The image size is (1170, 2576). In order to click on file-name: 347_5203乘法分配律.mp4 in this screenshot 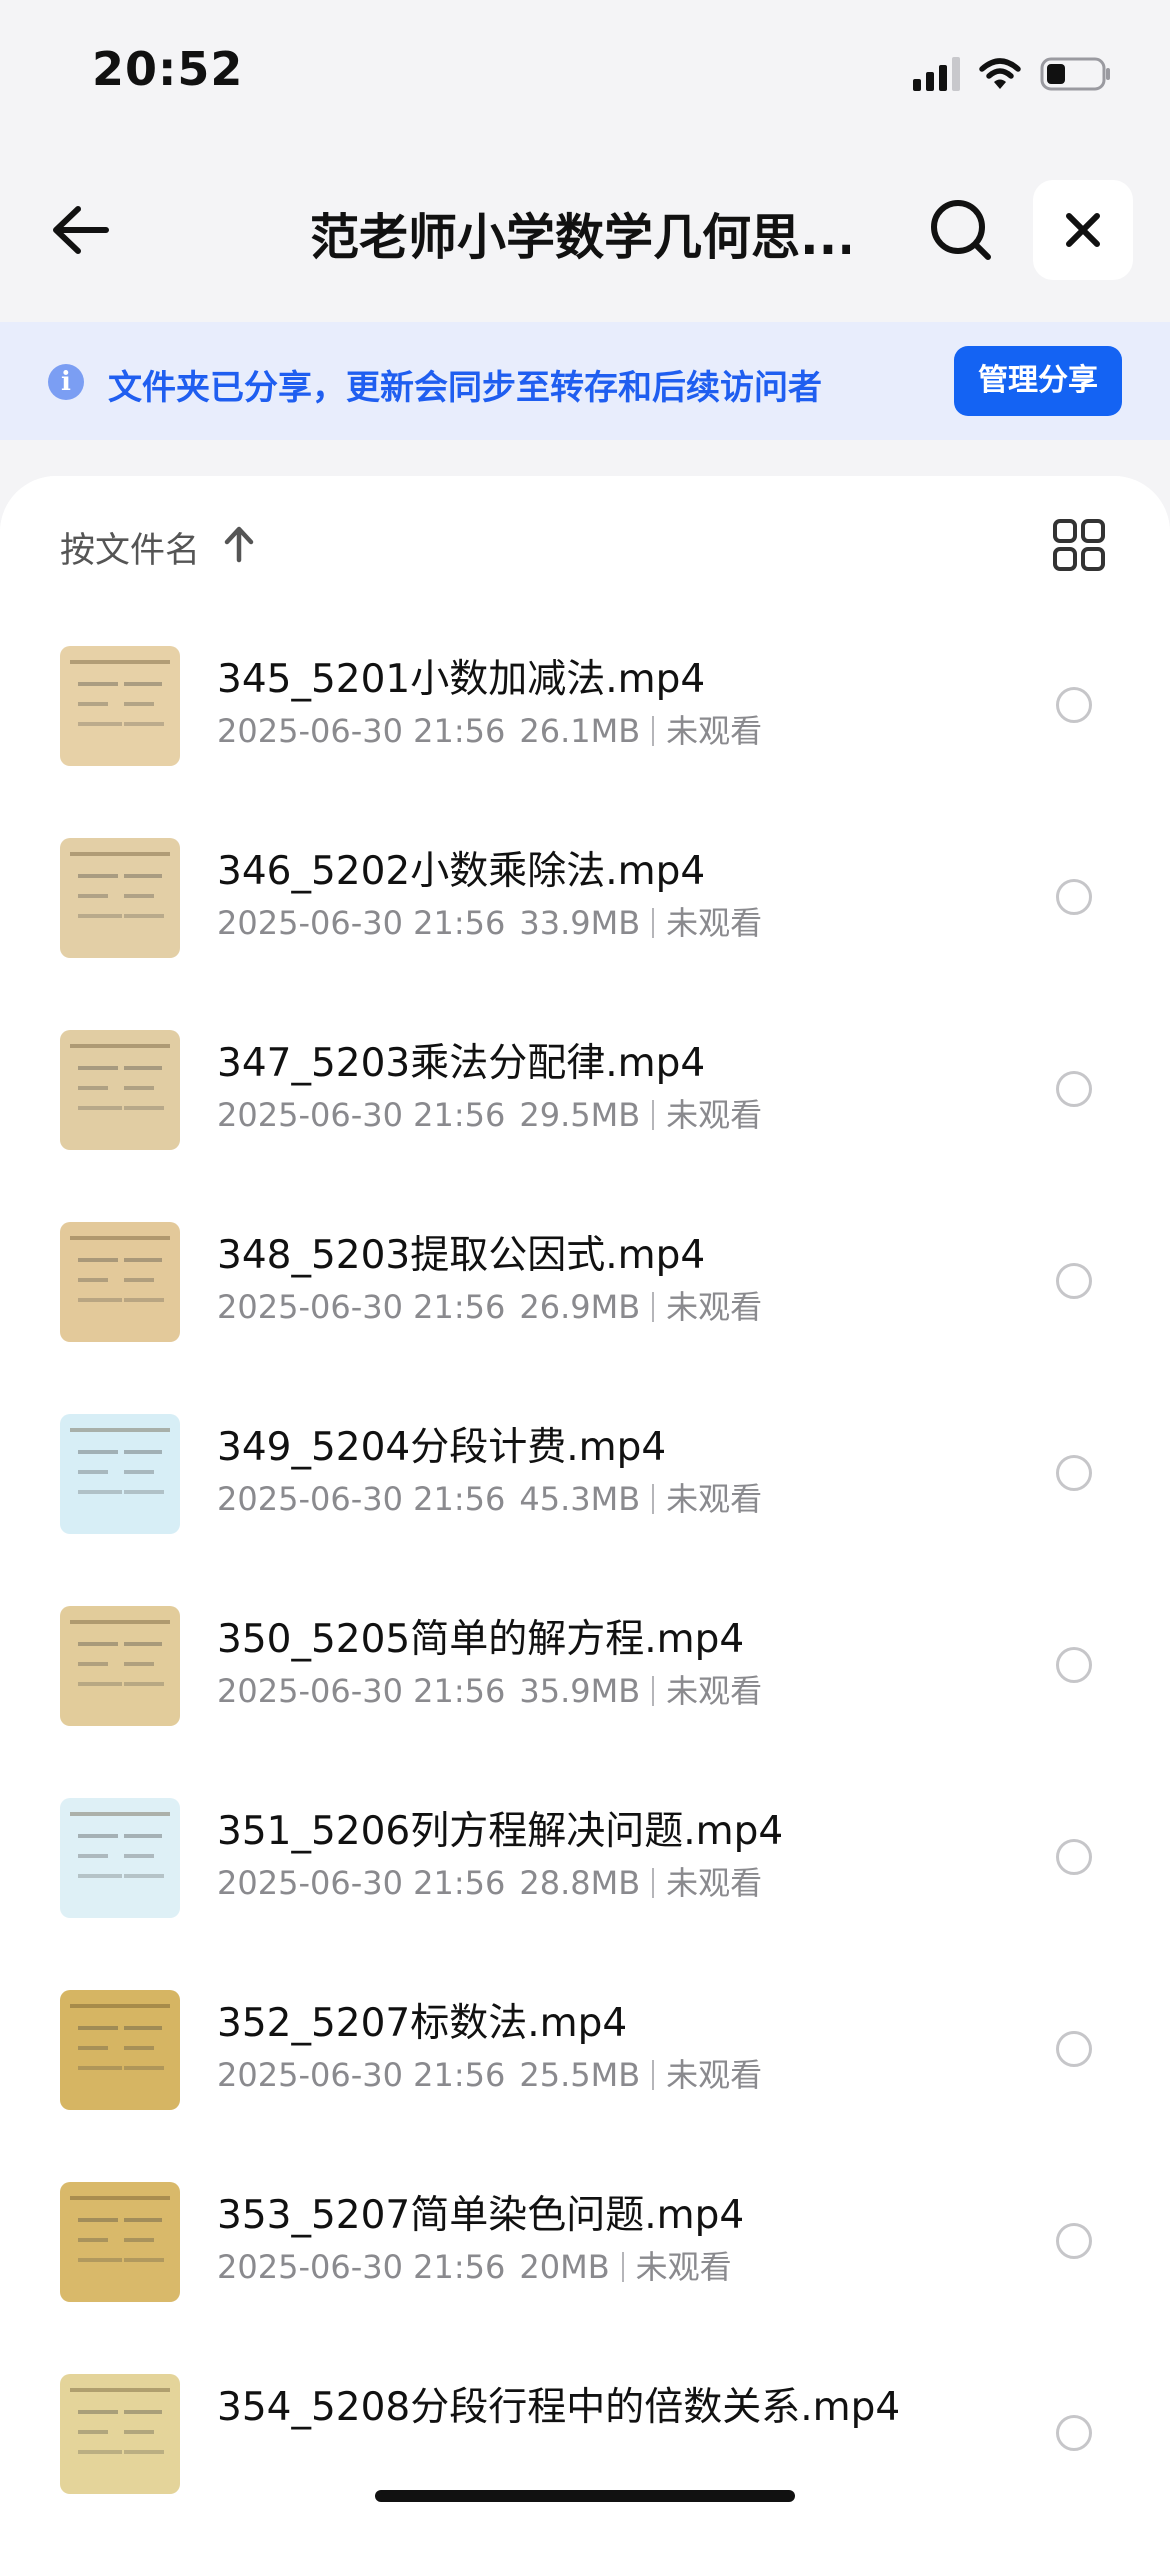, I will do `click(461, 1063)`.